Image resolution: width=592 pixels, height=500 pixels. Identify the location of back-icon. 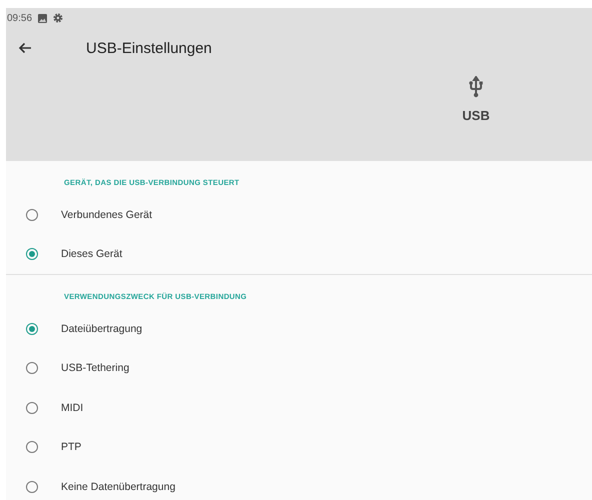
(25, 48).